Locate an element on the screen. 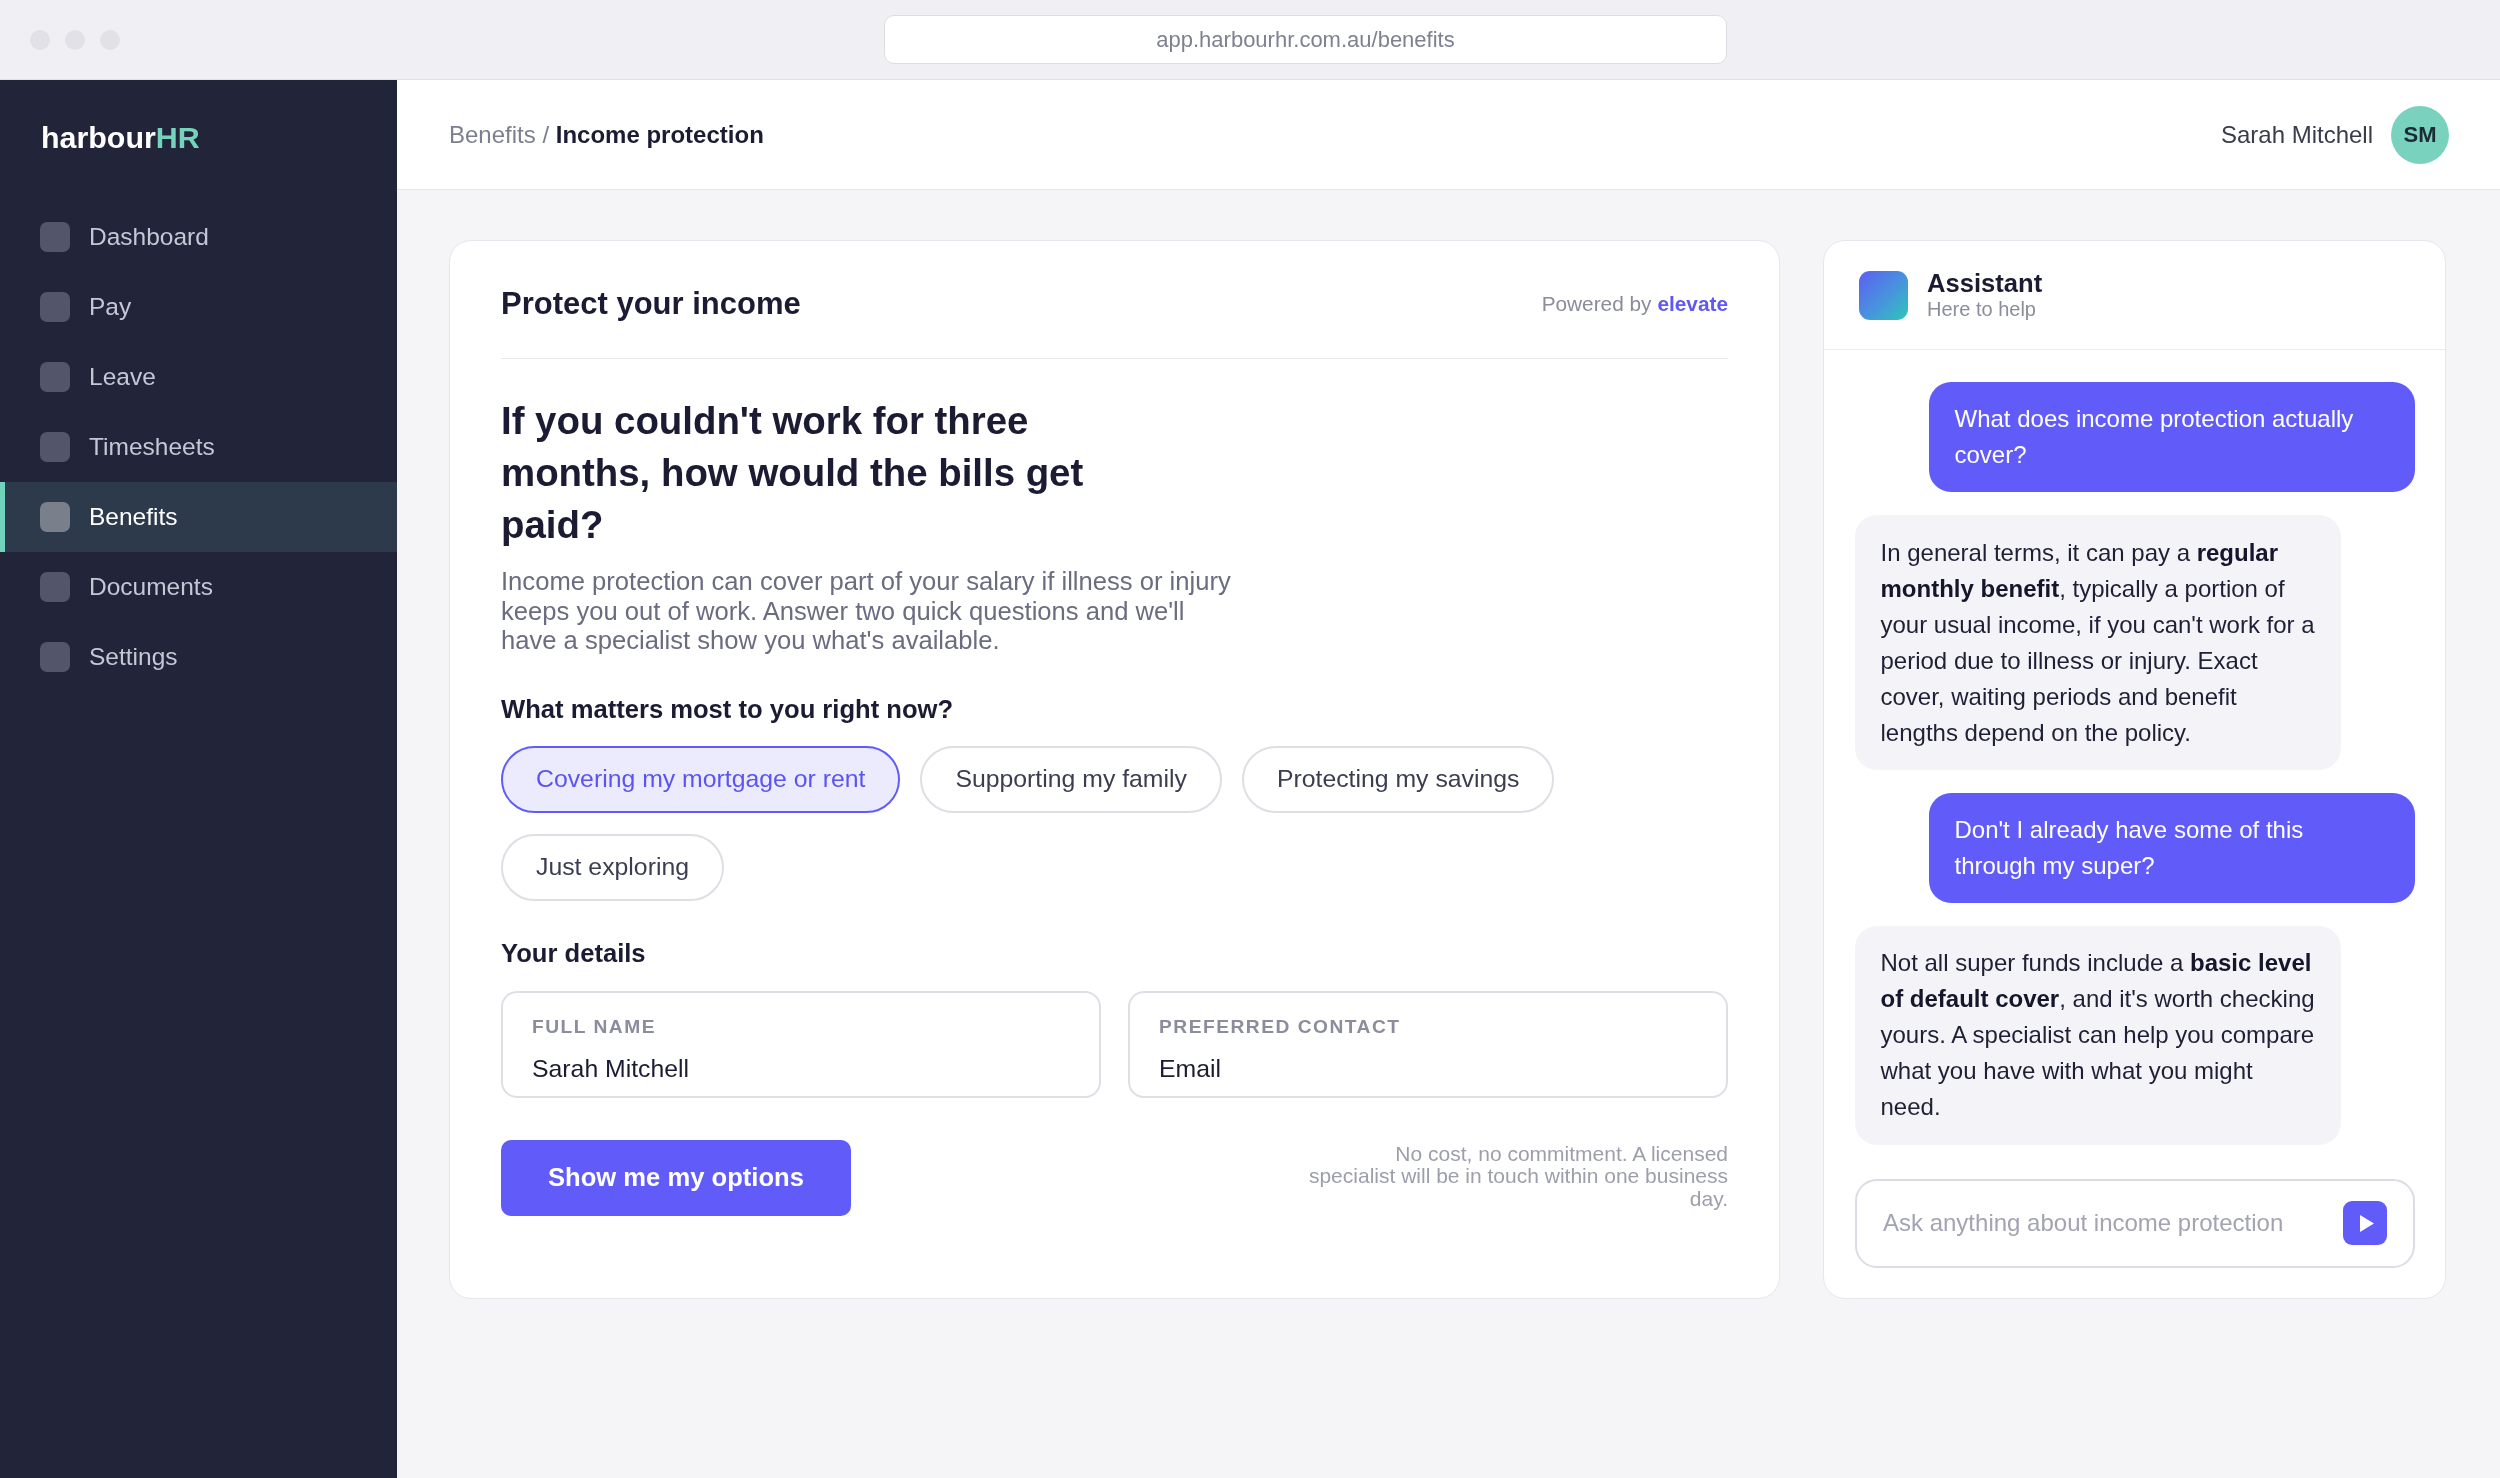 The width and height of the screenshot is (2500, 1478). send-button is located at coordinates (2365, 1223).